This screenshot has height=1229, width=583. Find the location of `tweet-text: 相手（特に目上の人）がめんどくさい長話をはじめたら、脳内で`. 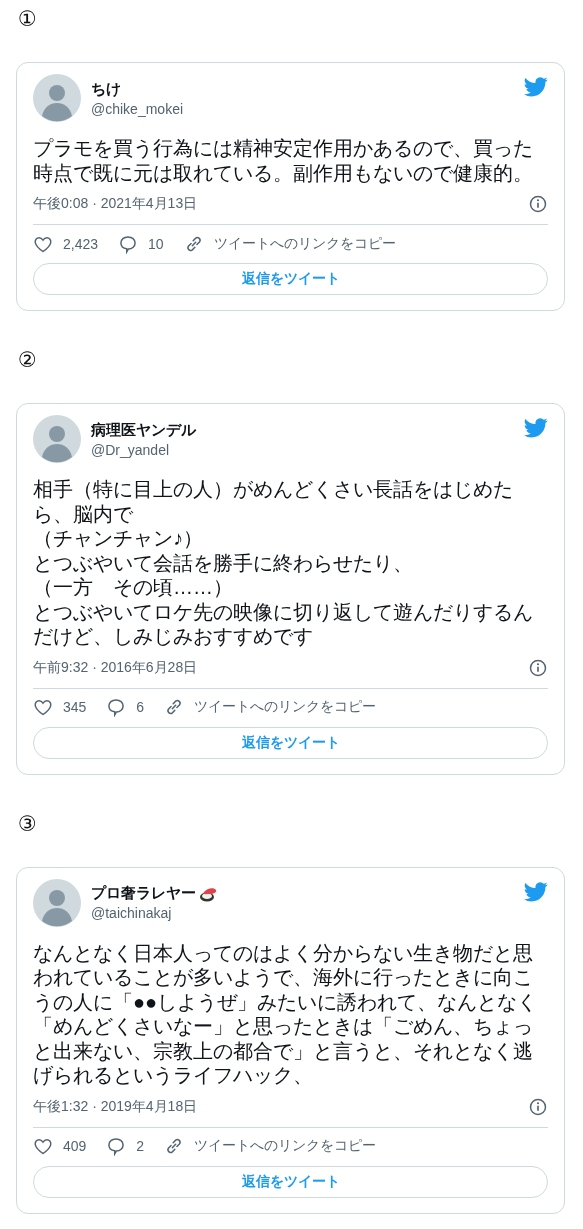

tweet-text: 相手（特に目上の人）がめんどくさい長話をはじめたら、脳内で is located at coordinates (273, 501).